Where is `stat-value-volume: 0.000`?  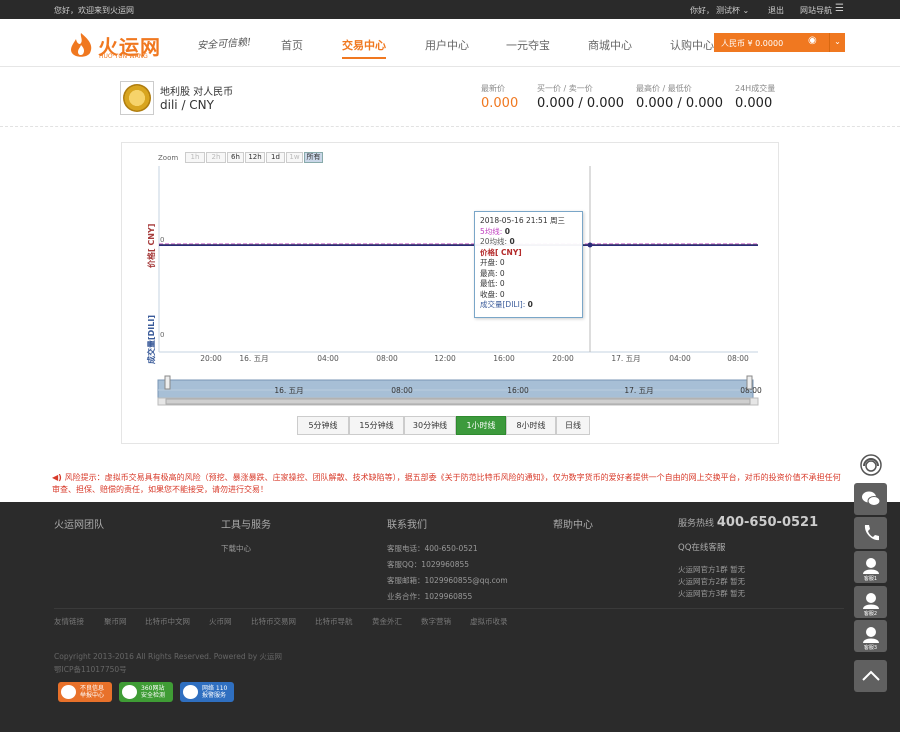 stat-value-volume: 0.000 is located at coordinates (754, 103).